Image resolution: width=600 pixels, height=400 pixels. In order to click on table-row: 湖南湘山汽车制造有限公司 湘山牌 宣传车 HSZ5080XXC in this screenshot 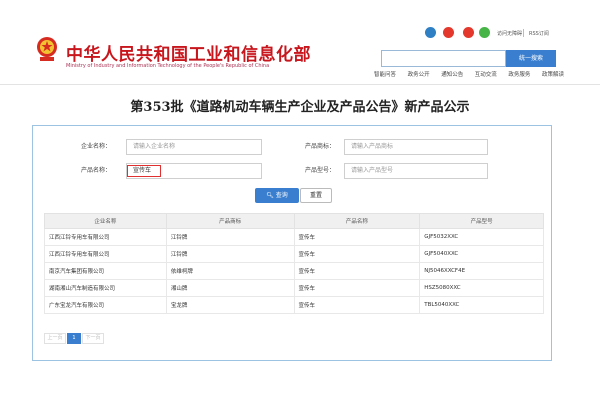, I will do `click(294, 288)`.